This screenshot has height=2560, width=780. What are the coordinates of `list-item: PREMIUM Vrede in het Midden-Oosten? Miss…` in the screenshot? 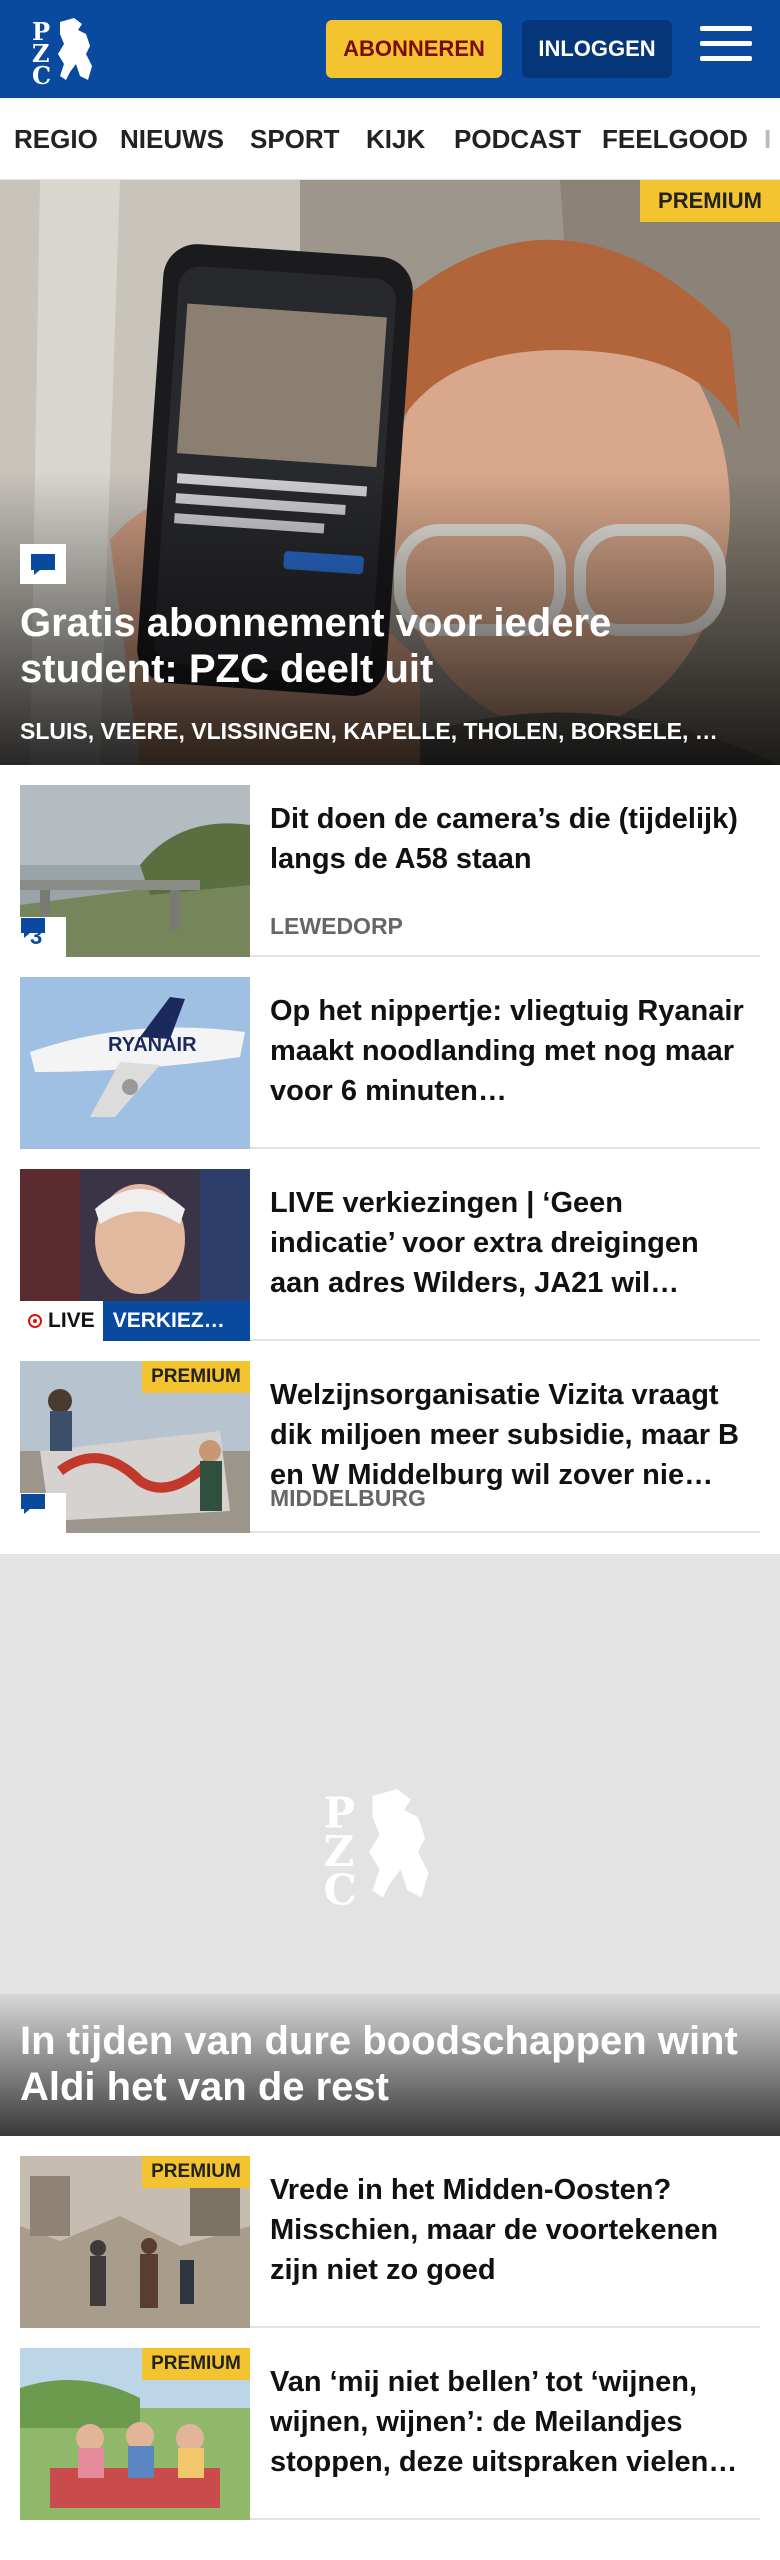 It's located at (390, 2242).